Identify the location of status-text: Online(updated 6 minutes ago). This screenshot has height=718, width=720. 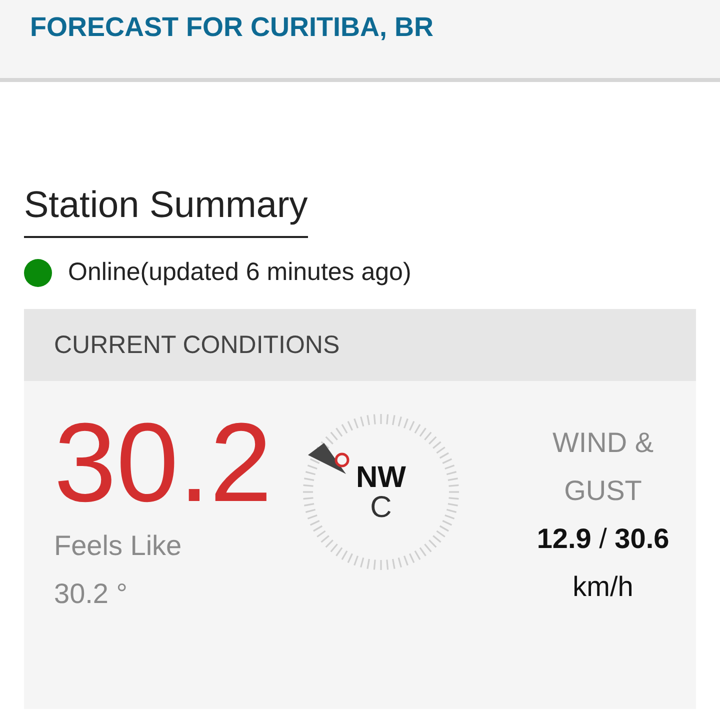
(240, 272).